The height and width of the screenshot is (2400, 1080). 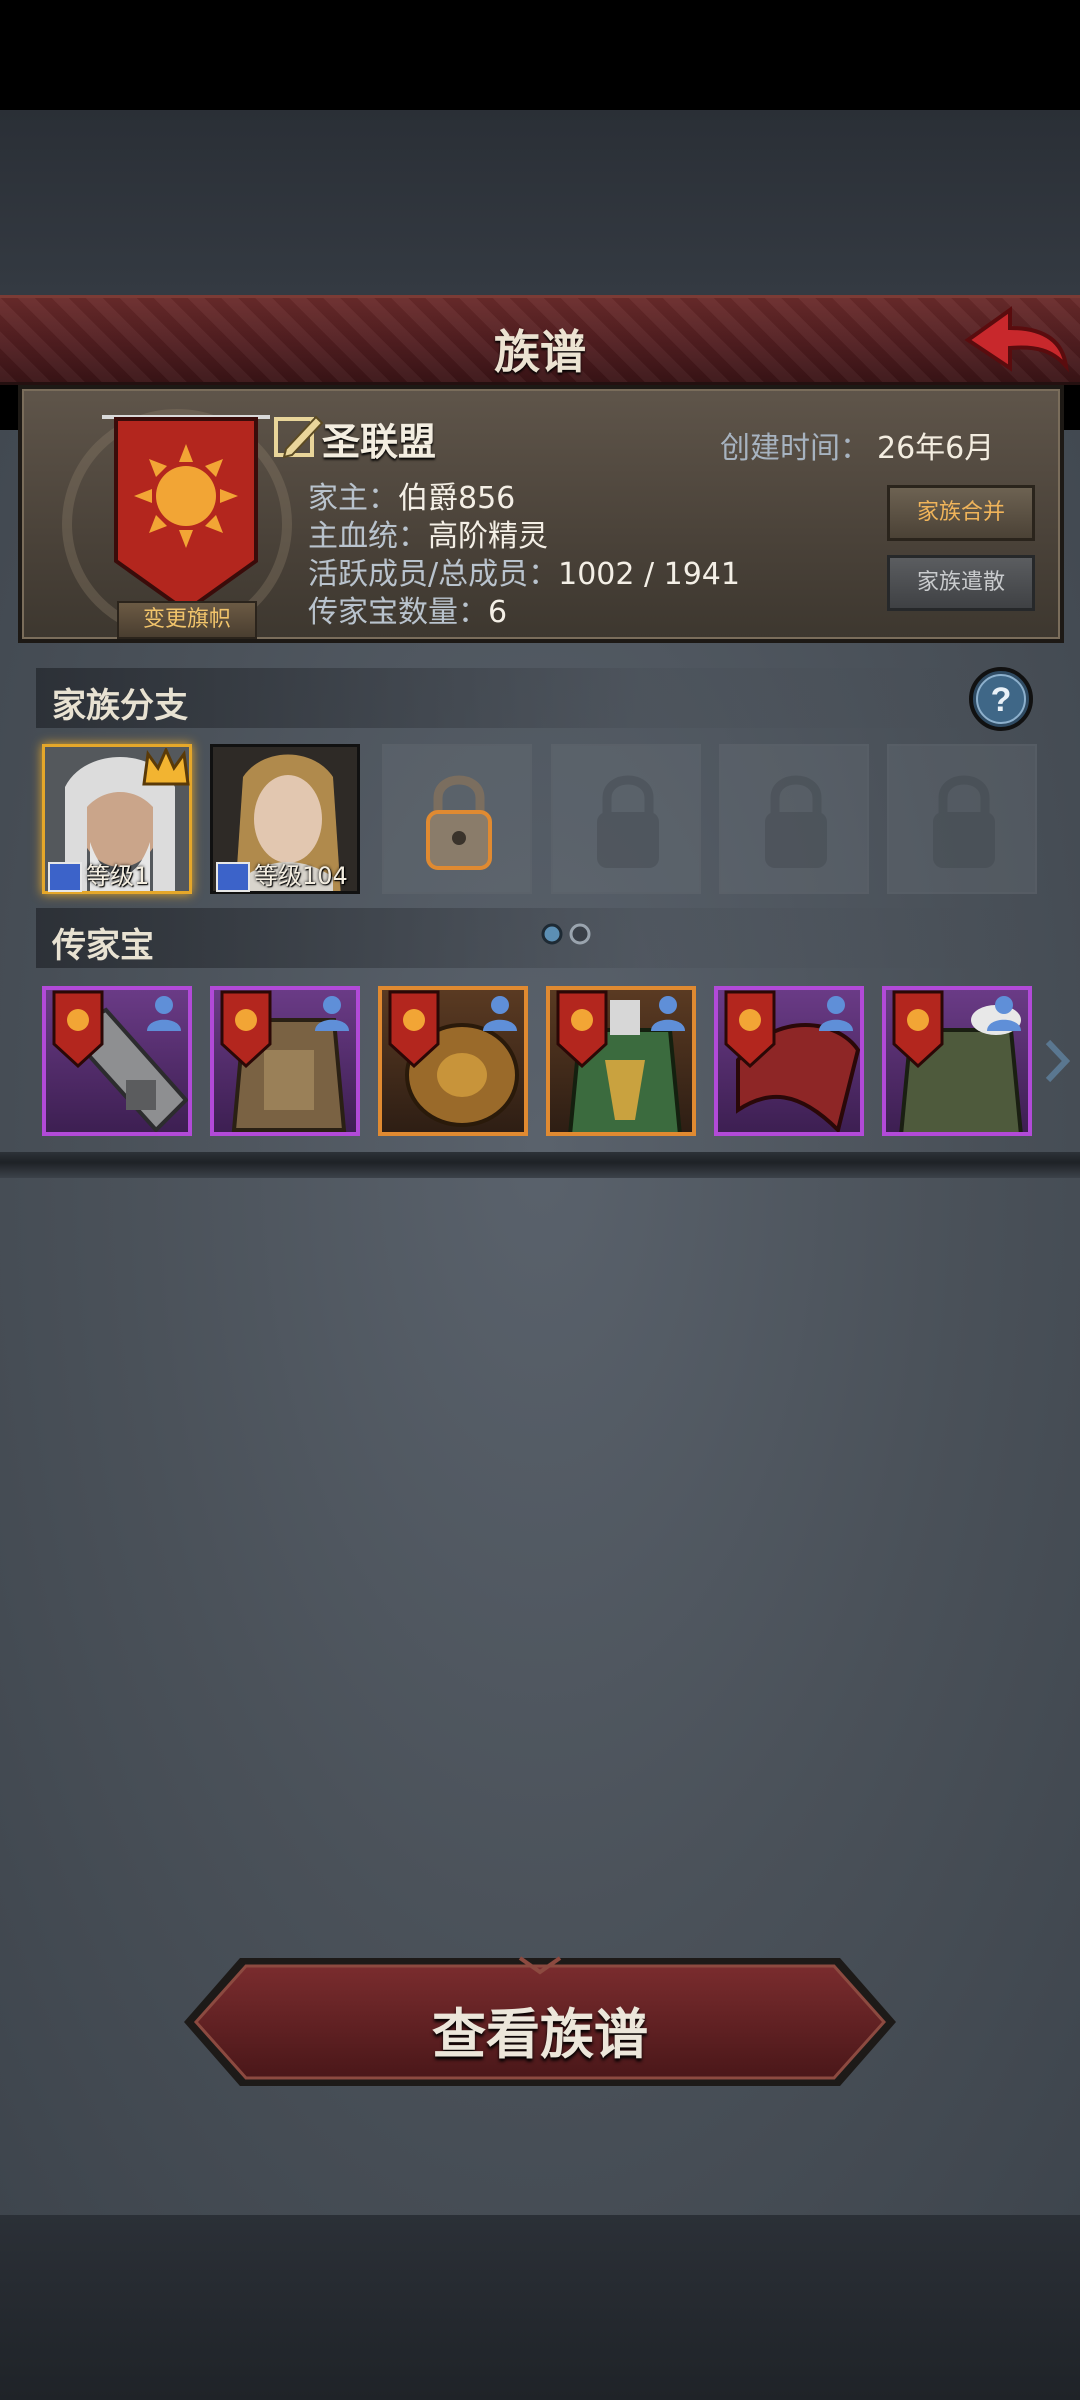 What do you see at coordinates (1015, 343) in the screenshot?
I see `back-arrow-icon` at bounding box center [1015, 343].